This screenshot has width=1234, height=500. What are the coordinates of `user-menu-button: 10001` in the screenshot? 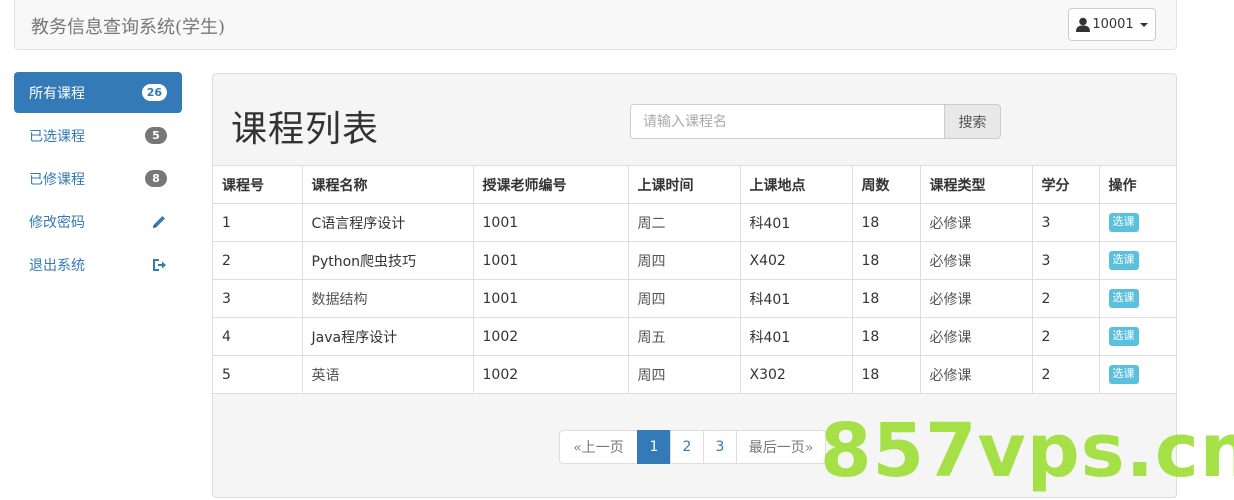 It's located at (1112, 24).